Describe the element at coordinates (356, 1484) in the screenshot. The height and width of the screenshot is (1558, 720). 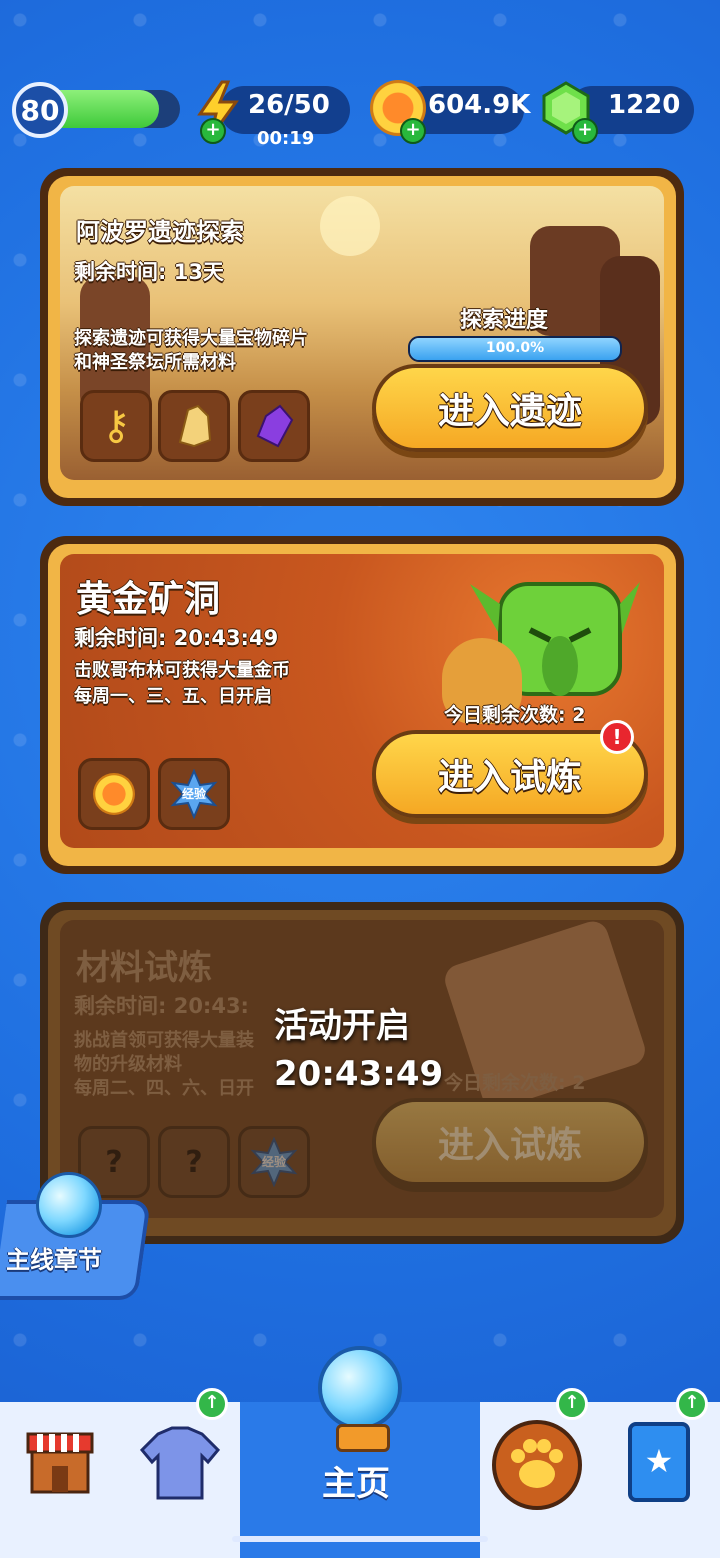
I see `nav-home-label: 主页` at that location.